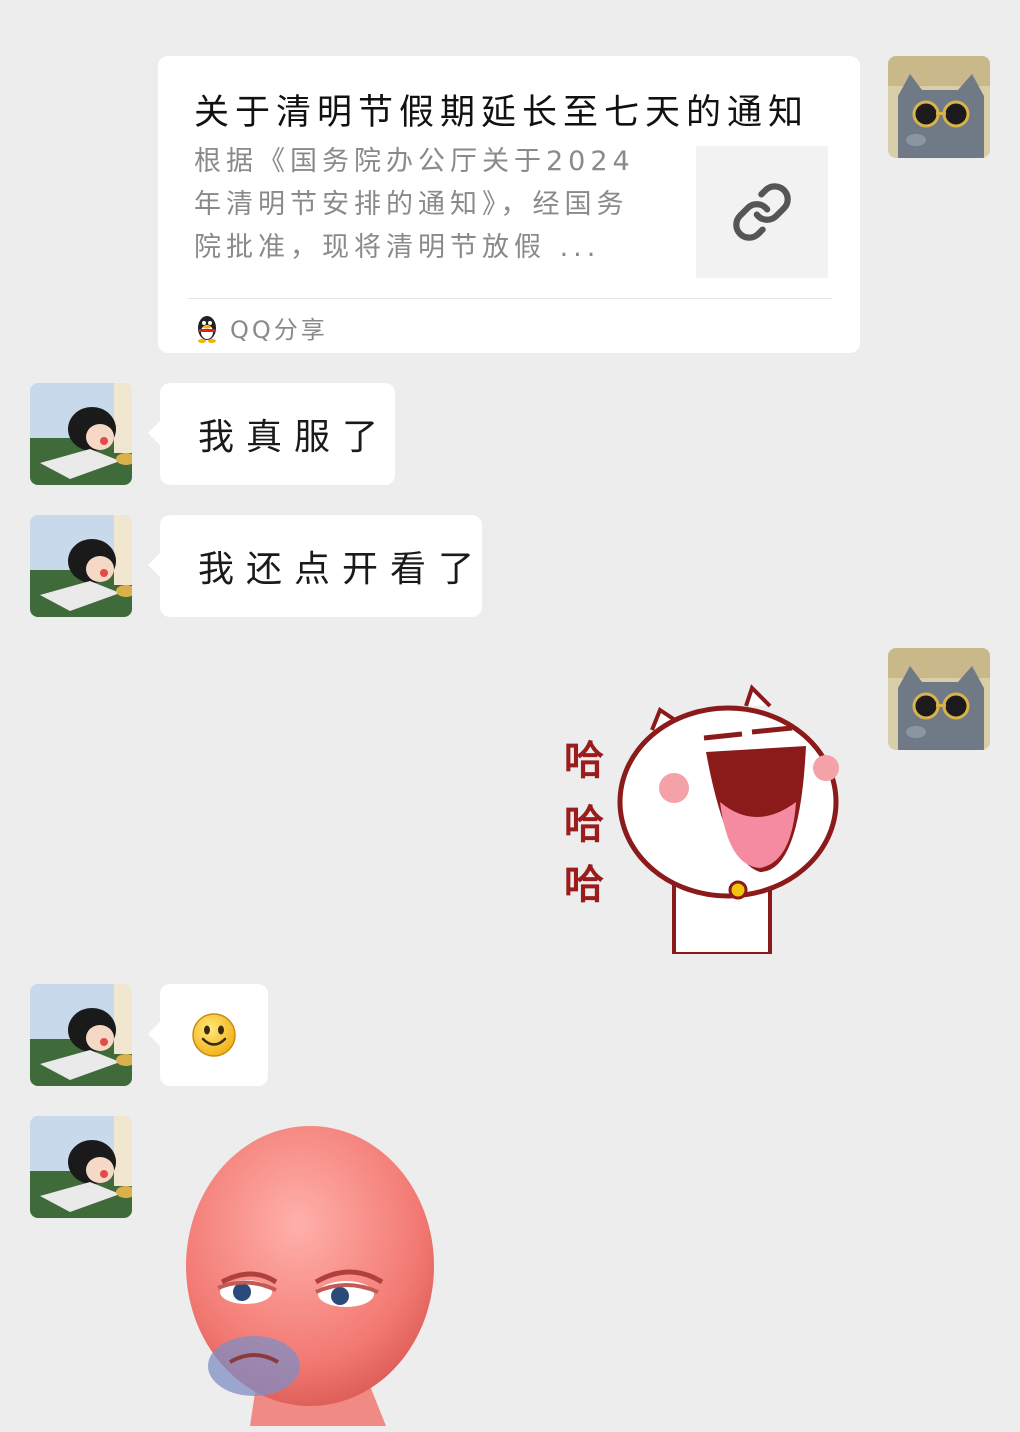 This screenshot has height=1432, width=1020. I want to click on friend-emoji-bubble, so click(208, 1035).